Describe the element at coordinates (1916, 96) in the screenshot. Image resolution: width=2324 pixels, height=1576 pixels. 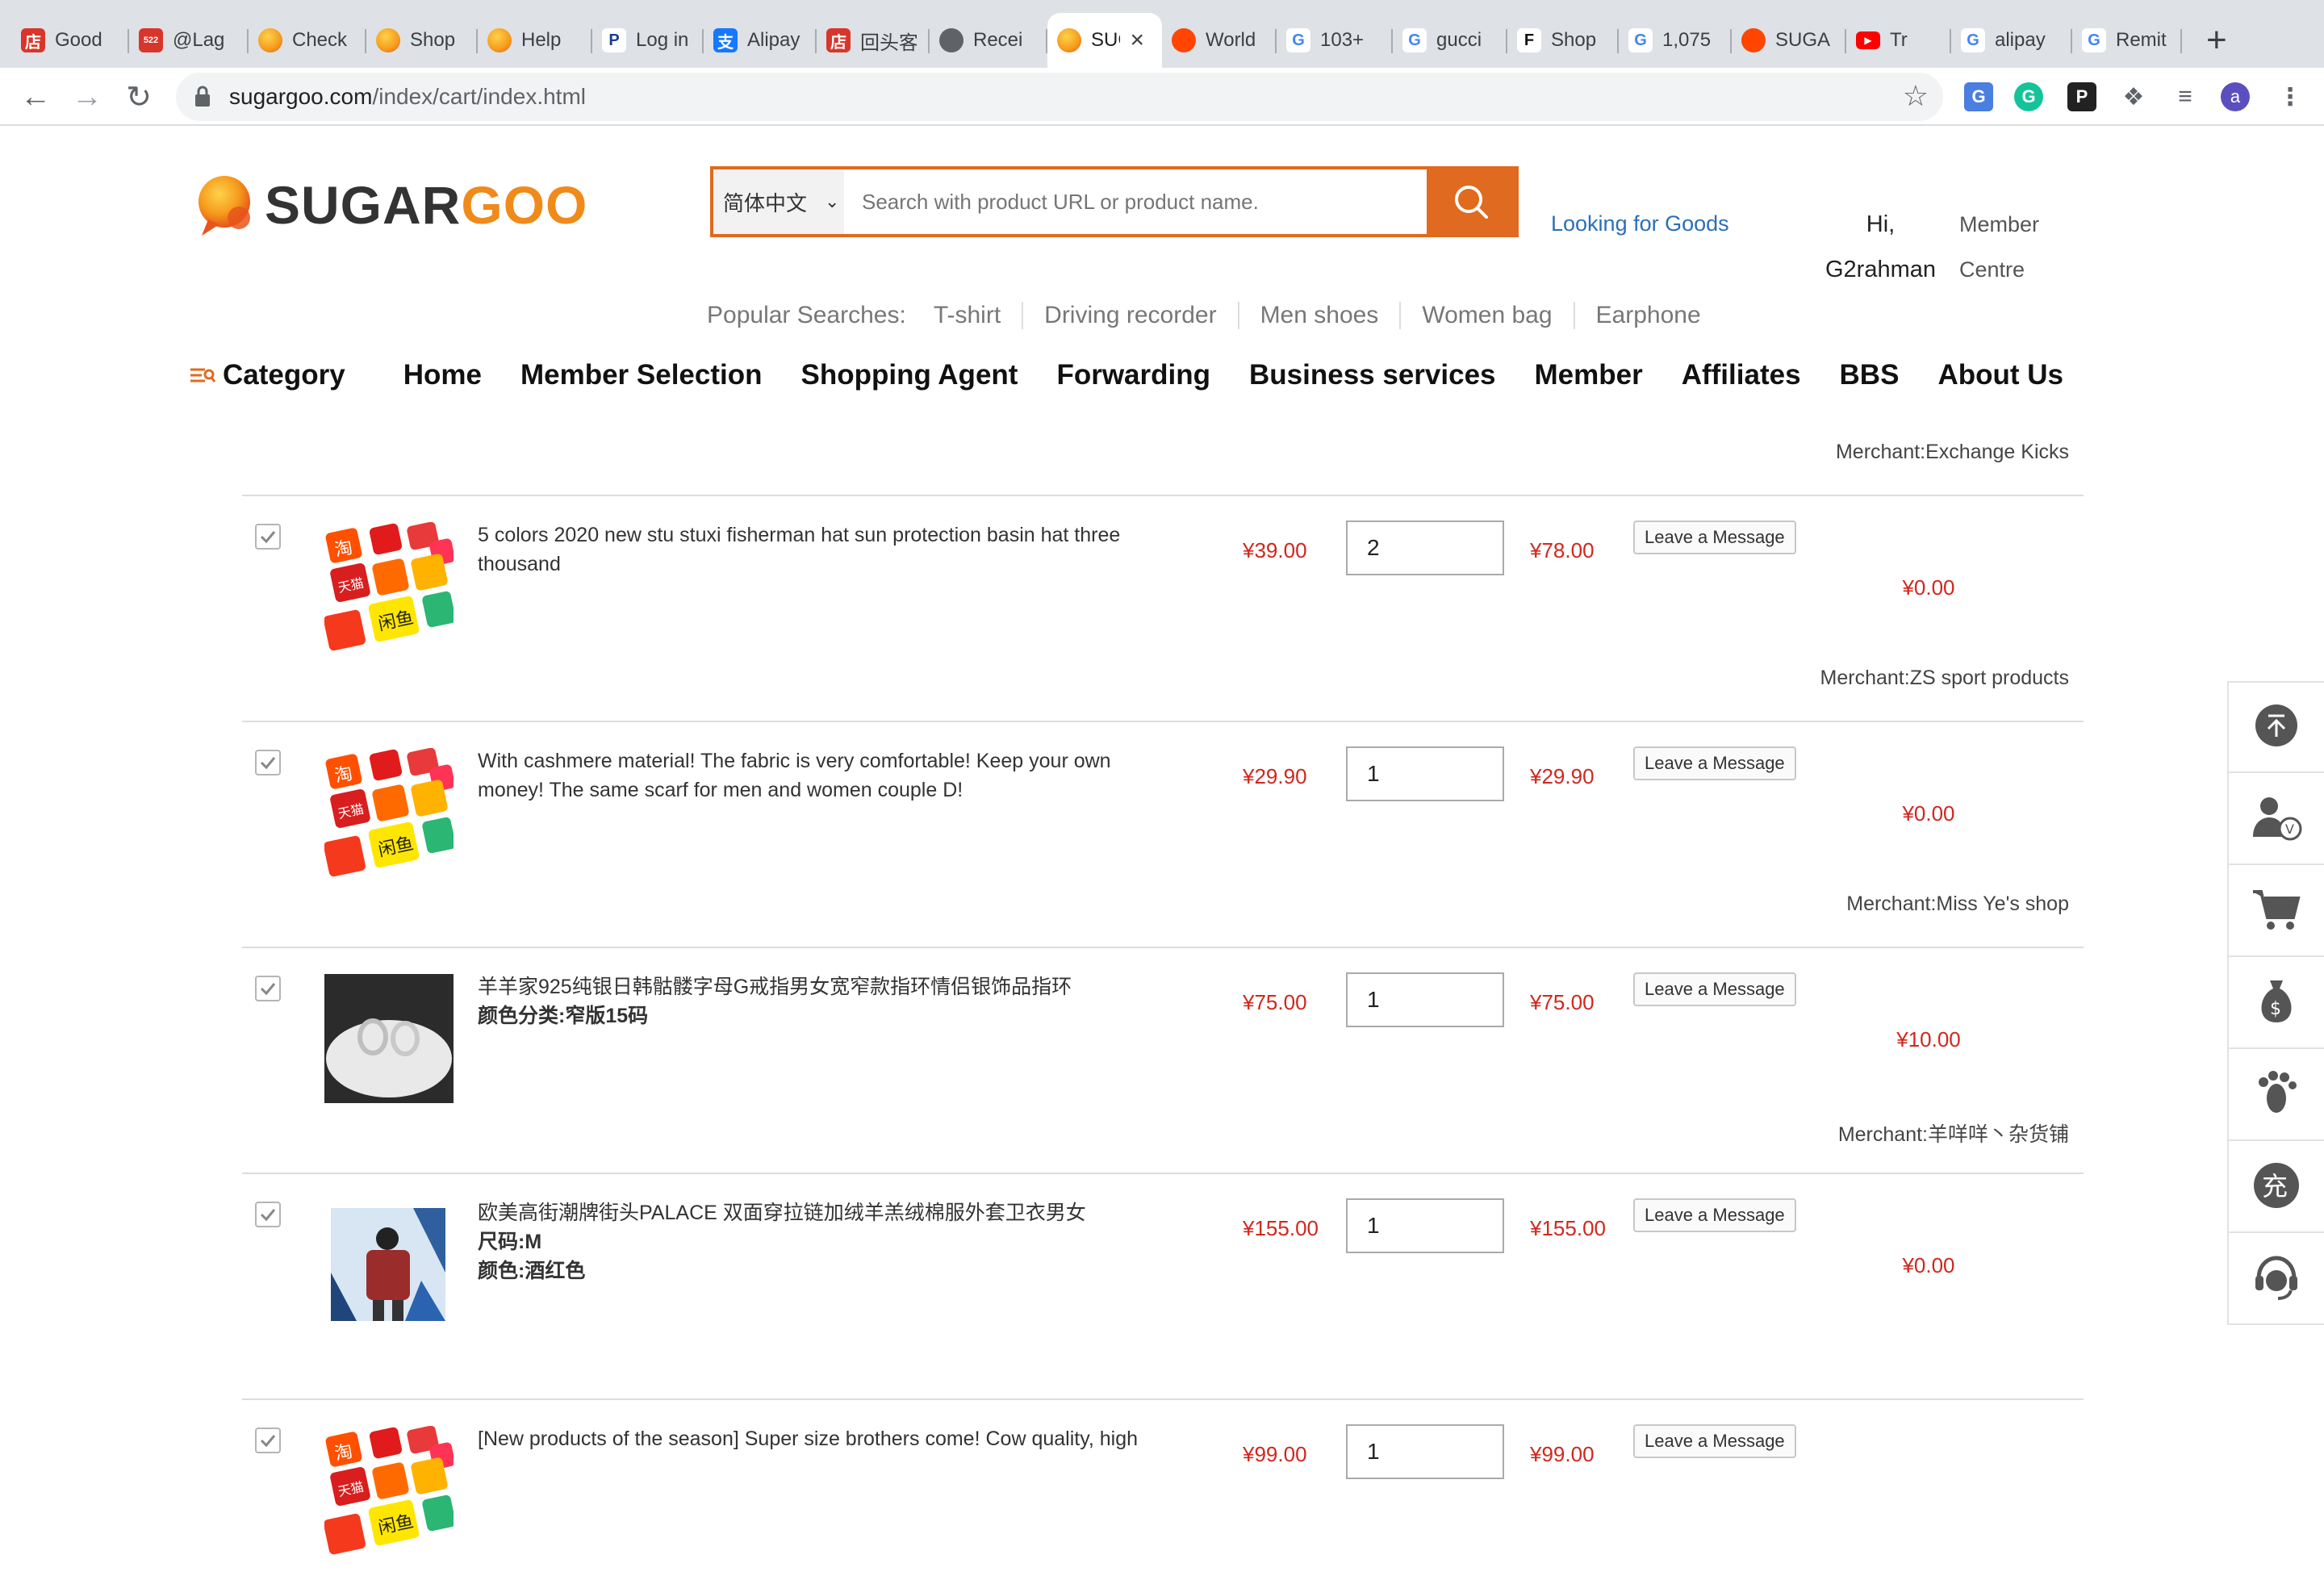
I see `bookmark-star-icon: ☆` at that location.